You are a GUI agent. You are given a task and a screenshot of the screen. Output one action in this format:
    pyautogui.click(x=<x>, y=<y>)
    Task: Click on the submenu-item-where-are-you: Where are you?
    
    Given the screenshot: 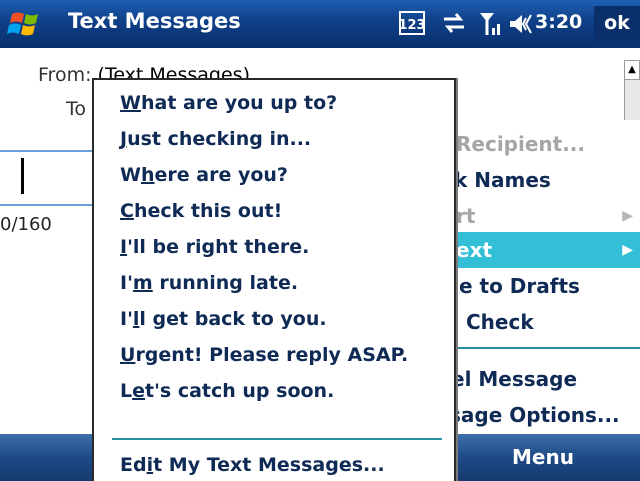 What is the action you would take?
    pyautogui.click(x=204, y=175)
    